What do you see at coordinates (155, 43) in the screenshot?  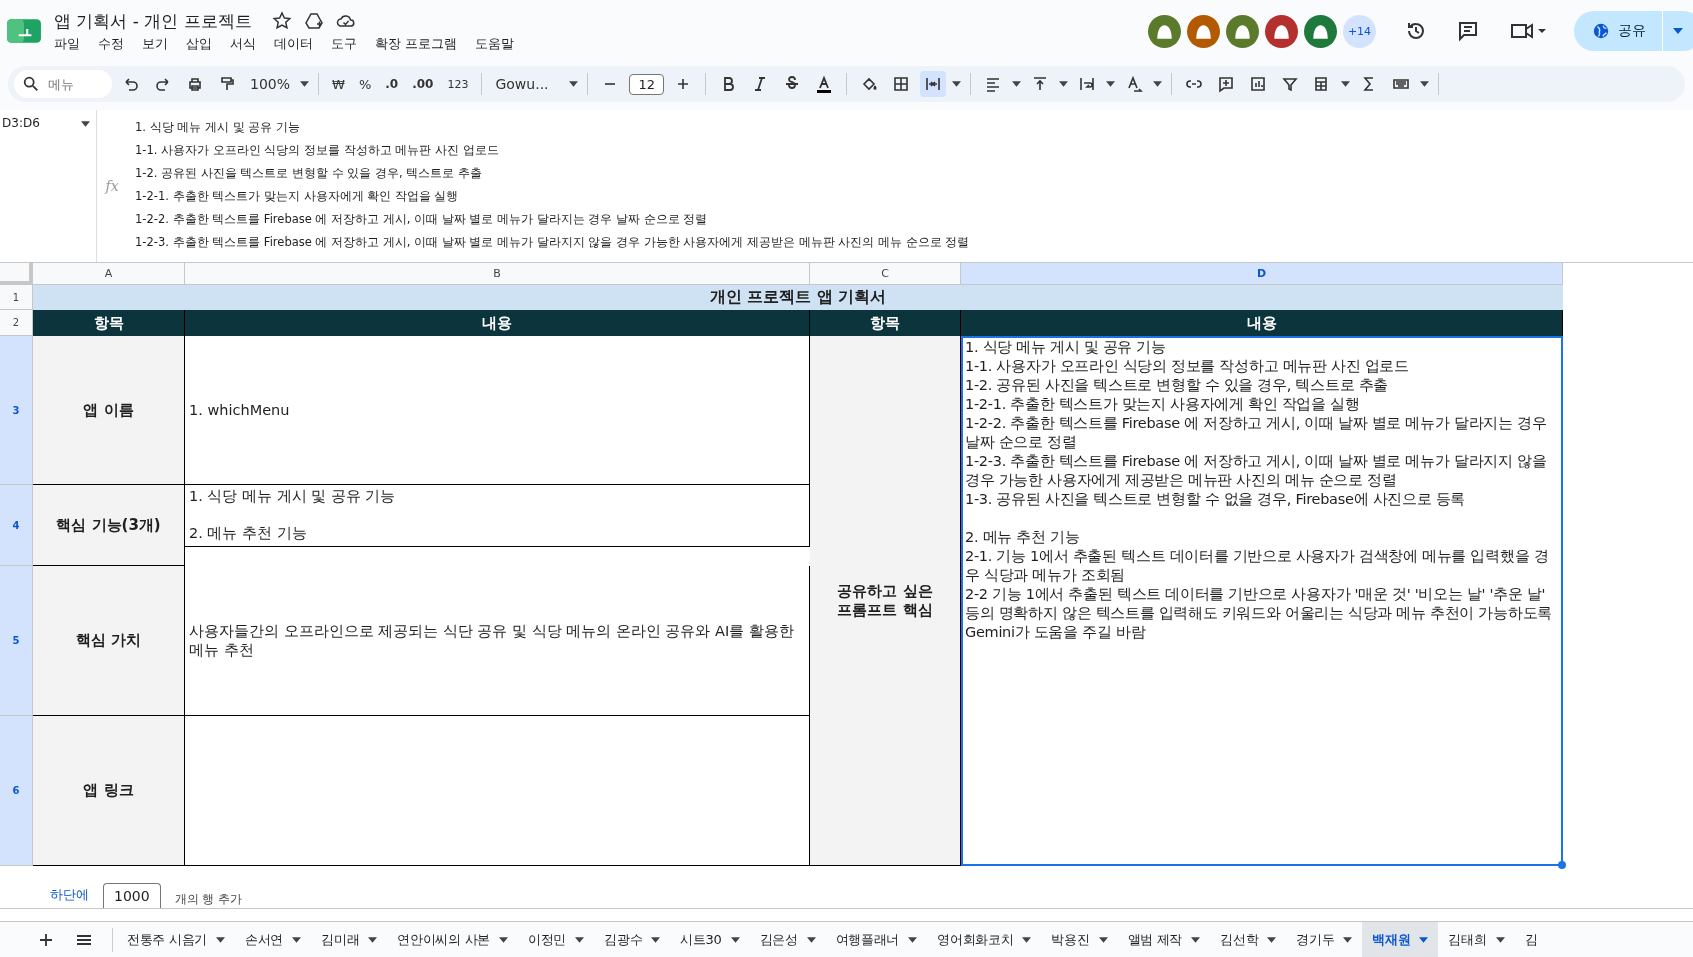 I see `menu-item: 보기` at bounding box center [155, 43].